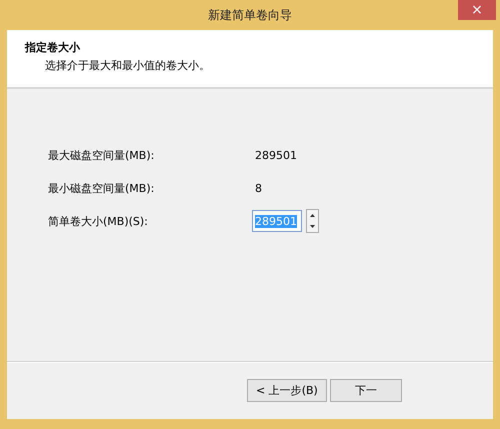  I want to click on close-button: ×, so click(477, 10).